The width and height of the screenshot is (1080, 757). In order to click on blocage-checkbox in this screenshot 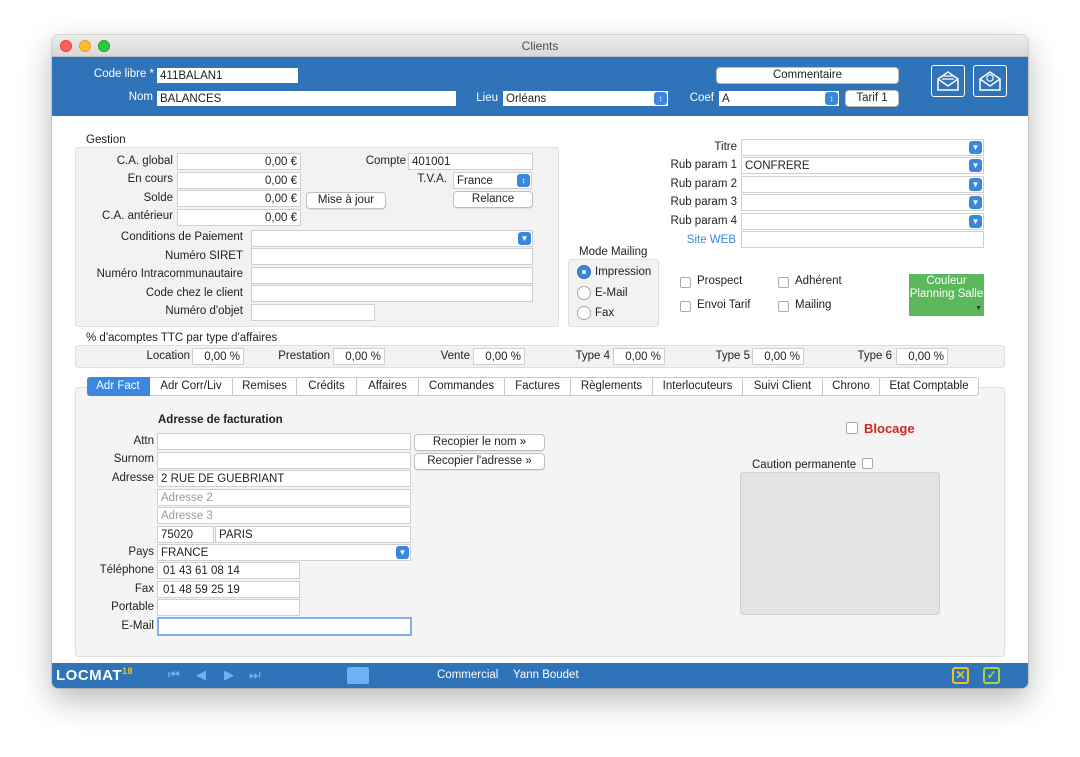, I will do `click(852, 428)`.